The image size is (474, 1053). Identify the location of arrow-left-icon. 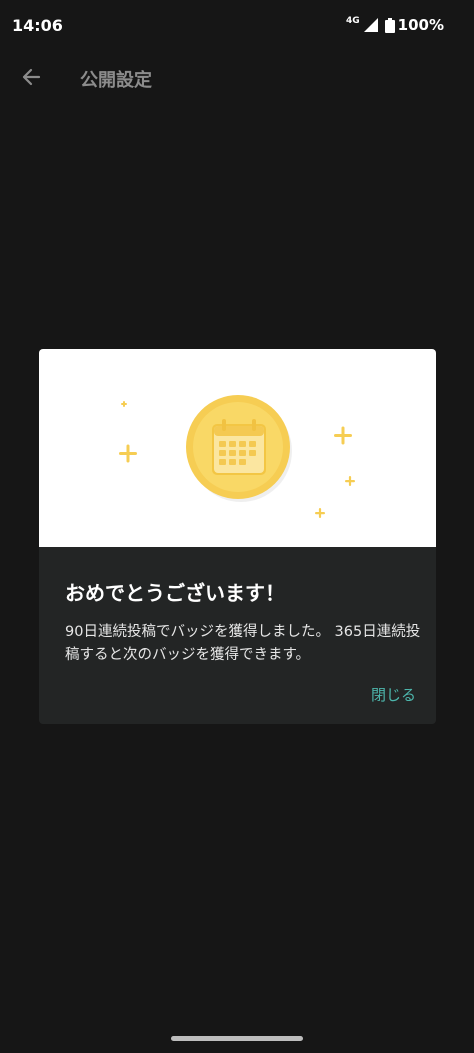
(31, 77).